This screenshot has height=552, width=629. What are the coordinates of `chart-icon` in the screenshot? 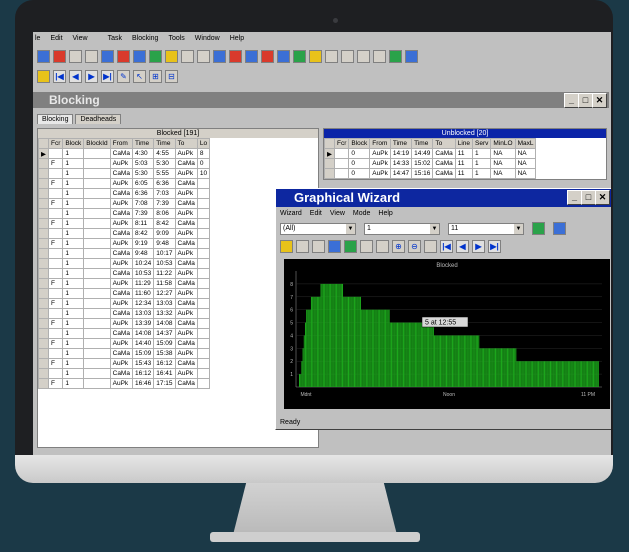 It's located at (155, 56).